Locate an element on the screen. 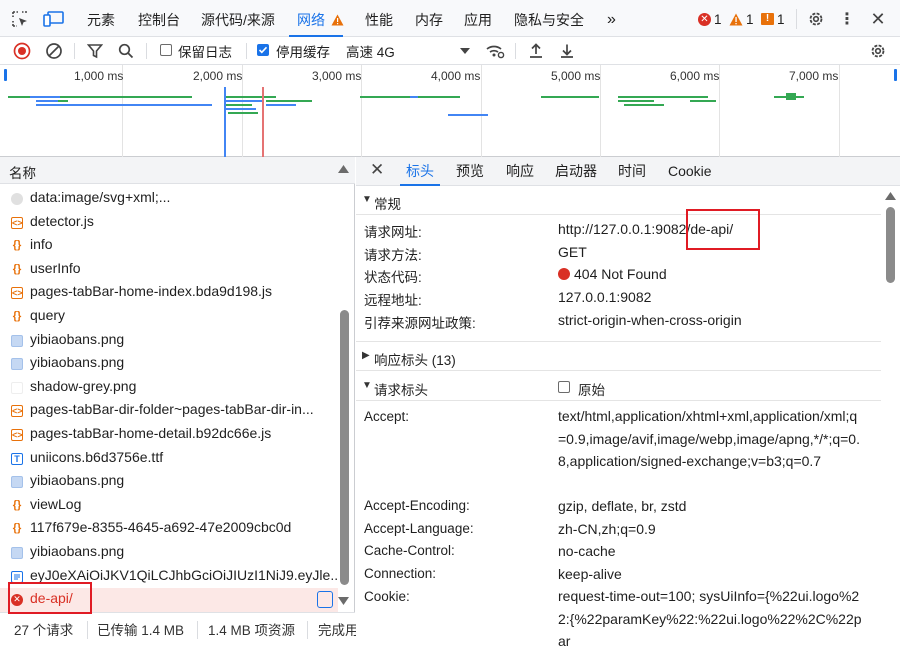 The width and height of the screenshot is (900, 648). remote-address-value: 127.0.0.1:9082 is located at coordinates (605, 297).